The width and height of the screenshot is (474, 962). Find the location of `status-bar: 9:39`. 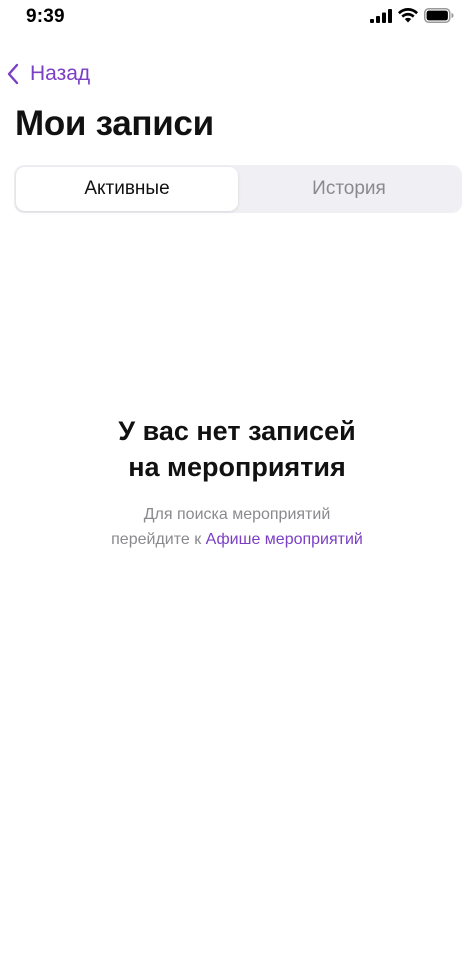

status-bar: 9:39 is located at coordinates (237, 17).